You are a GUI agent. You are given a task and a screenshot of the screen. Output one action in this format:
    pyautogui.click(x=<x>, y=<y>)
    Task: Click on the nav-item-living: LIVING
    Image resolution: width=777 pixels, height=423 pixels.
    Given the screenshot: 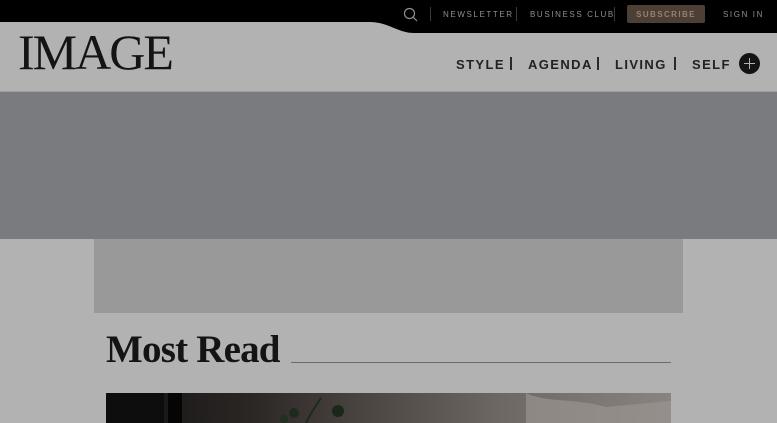 What is the action you would take?
    pyautogui.click(x=641, y=64)
    